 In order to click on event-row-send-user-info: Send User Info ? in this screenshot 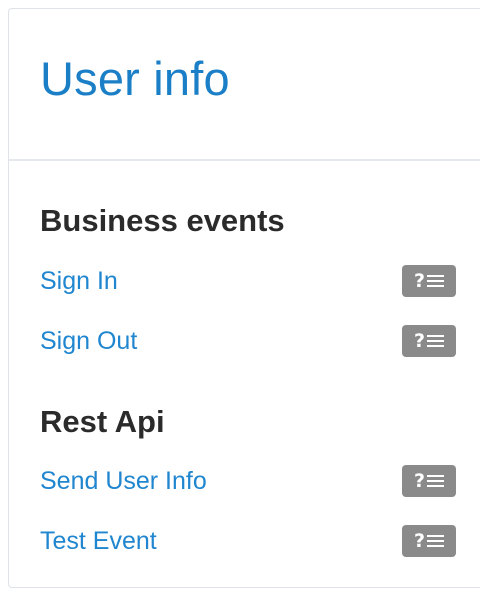, I will do `click(248, 481)`.